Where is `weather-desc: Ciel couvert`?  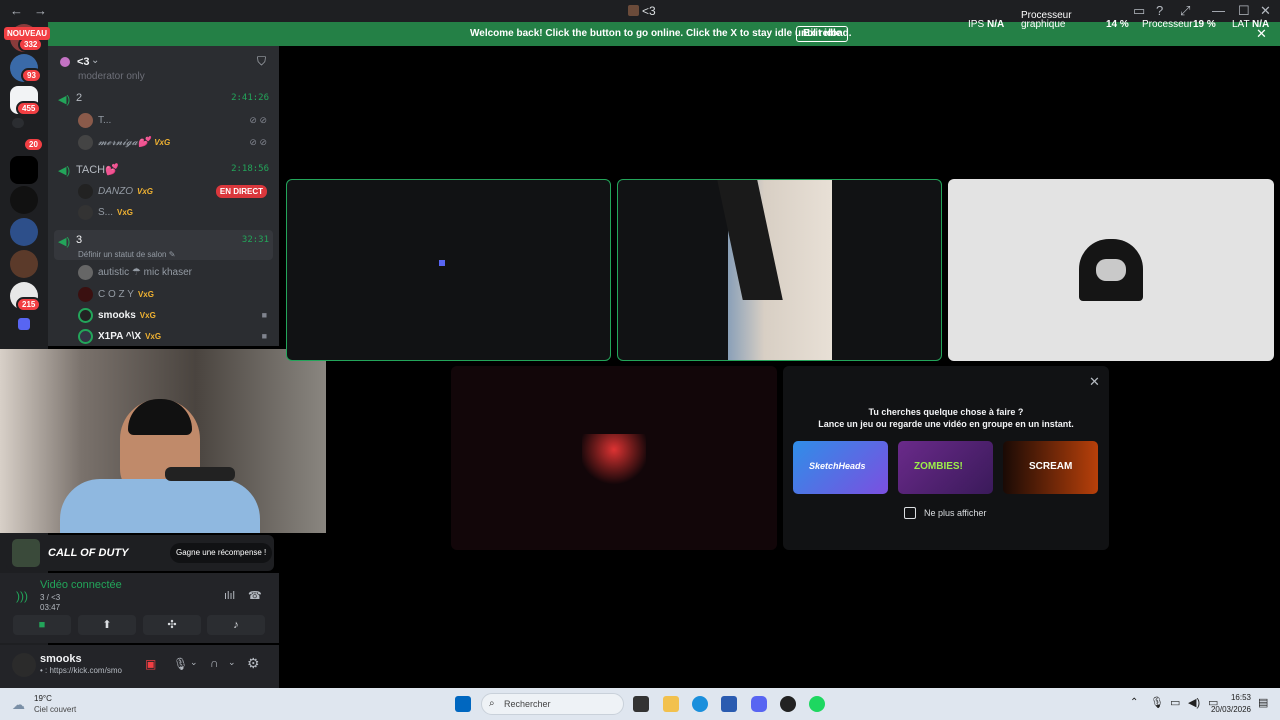 weather-desc: Ciel couvert is located at coordinates (55, 709).